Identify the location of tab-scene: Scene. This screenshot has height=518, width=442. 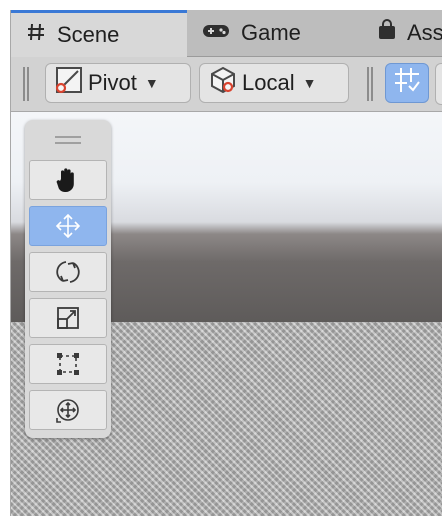
(99, 33).